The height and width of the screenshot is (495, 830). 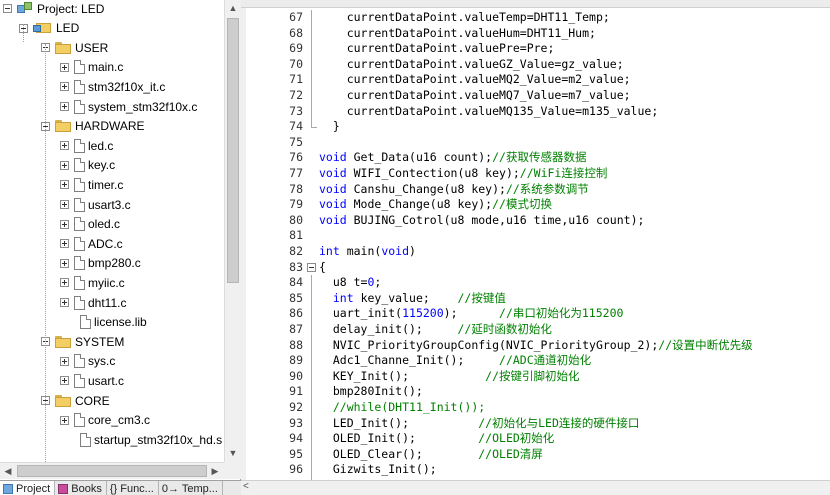 What do you see at coordinates (535, 314) in the screenshot?
I see `code-line: 86 uart_init(115200); //串口初始化为115200` at bounding box center [535, 314].